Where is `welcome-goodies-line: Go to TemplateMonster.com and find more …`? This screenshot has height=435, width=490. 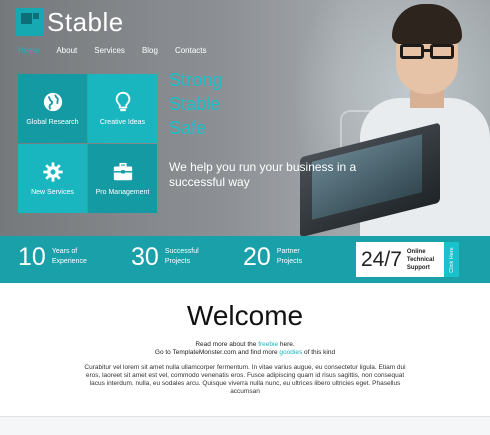 welcome-goodies-line: Go to TemplateMonster.com and find more … is located at coordinates (245, 352).